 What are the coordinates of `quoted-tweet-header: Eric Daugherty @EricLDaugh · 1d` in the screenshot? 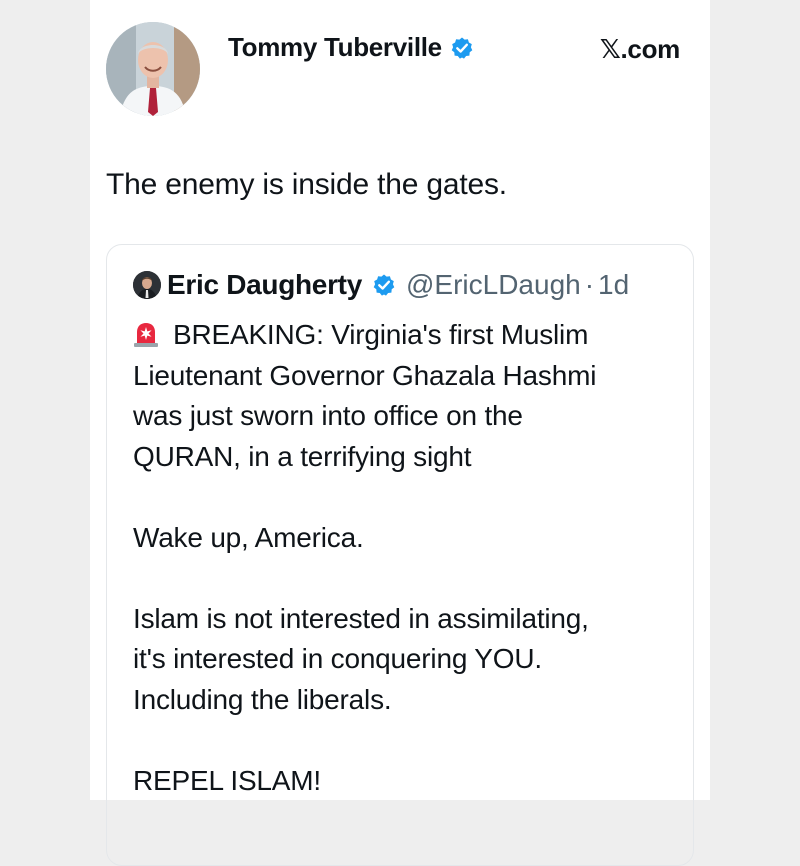 It's located at (381, 285).